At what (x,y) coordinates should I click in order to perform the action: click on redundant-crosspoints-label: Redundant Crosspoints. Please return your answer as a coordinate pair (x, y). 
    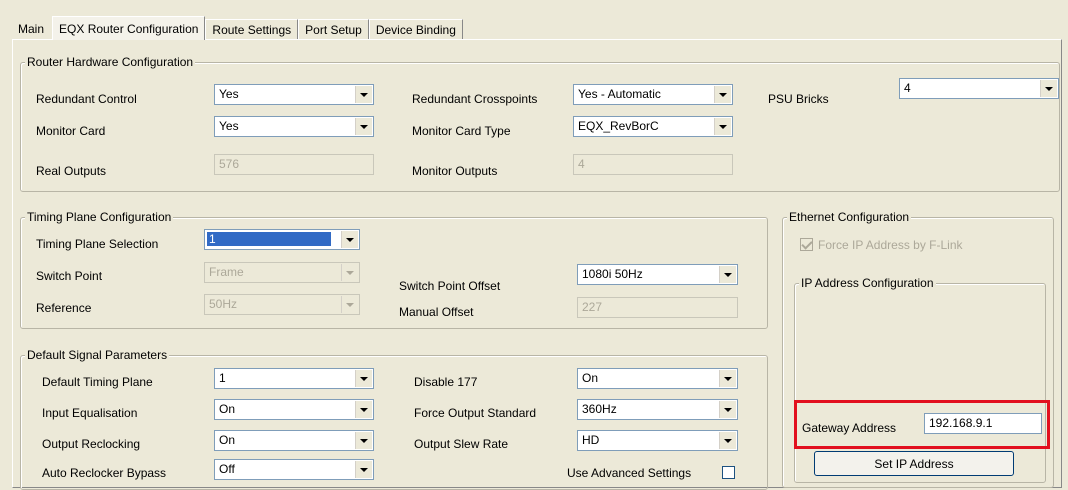
    Looking at the image, I should click on (475, 99).